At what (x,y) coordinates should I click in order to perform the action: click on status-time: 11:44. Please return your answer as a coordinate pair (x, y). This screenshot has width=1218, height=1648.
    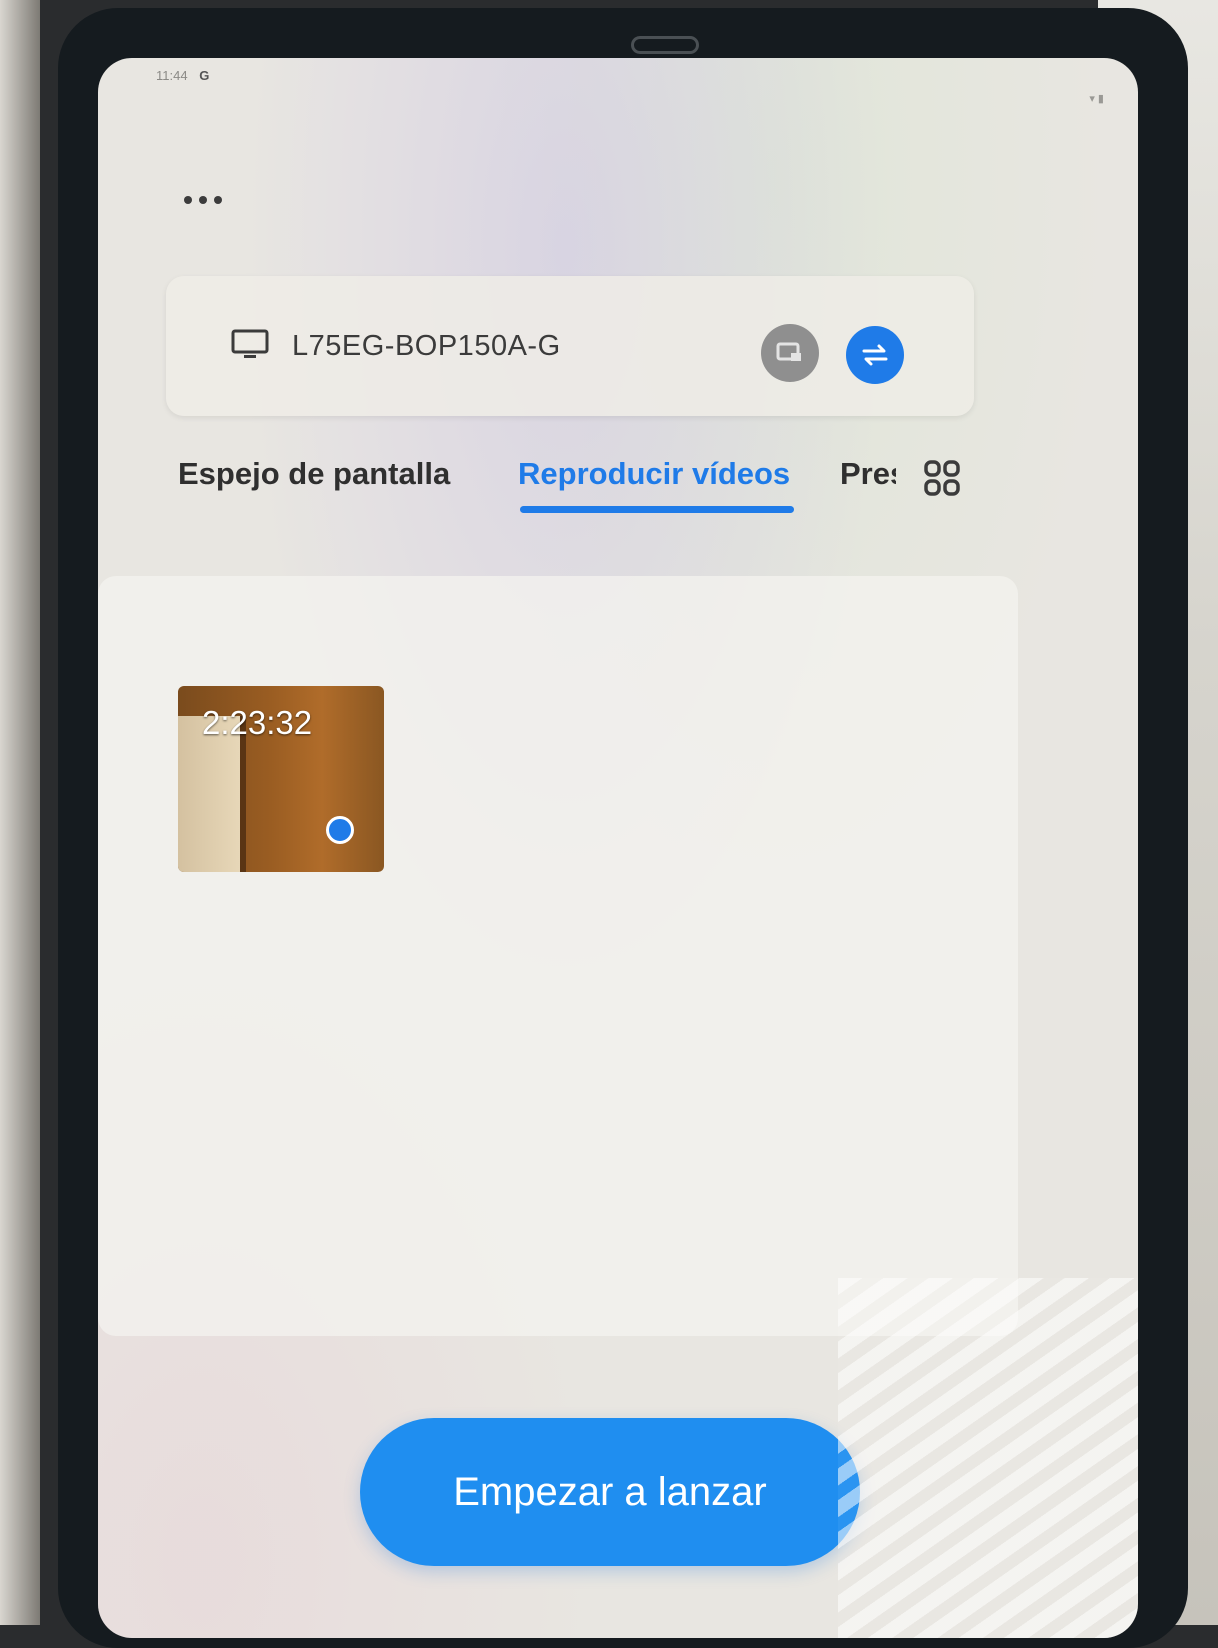
    Looking at the image, I should click on (172, 75).